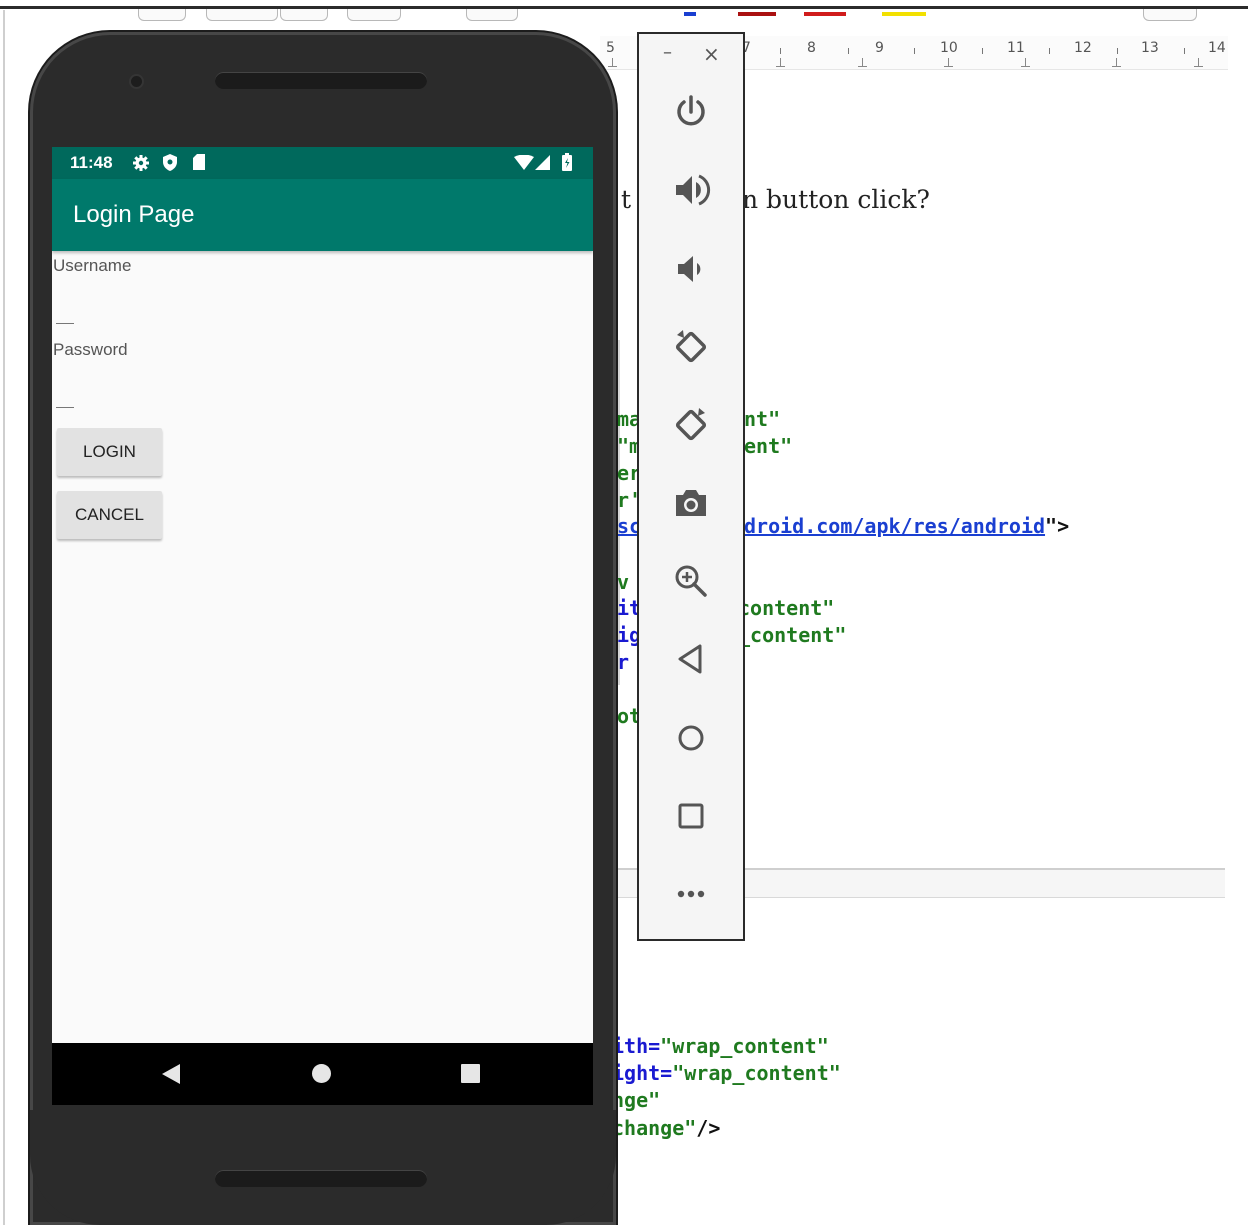 This screenshot has width=1248, height=1225. What do you see at coordinates (894, 526) in the screenshot?
I see `namespace-link: droid.com/apk/res/android` at bounding box center [894, 526].